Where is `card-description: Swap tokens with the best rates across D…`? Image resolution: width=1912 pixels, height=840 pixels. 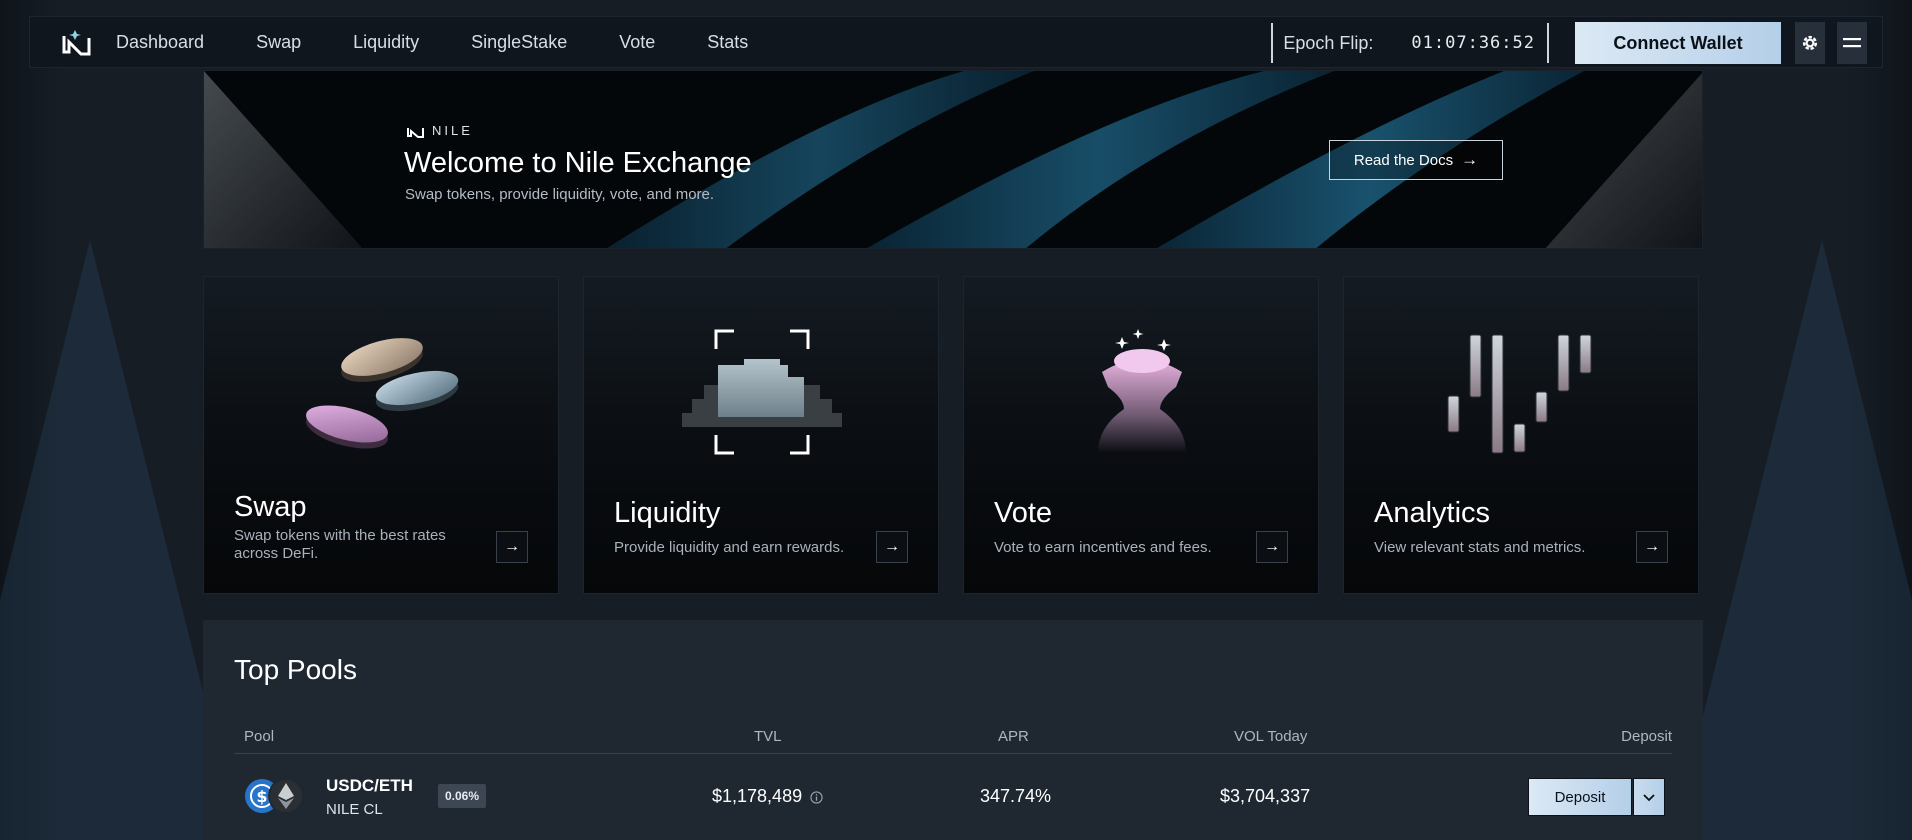 card-description: Swap tokens with the best rates across D… is located at coordinates (340, 544).